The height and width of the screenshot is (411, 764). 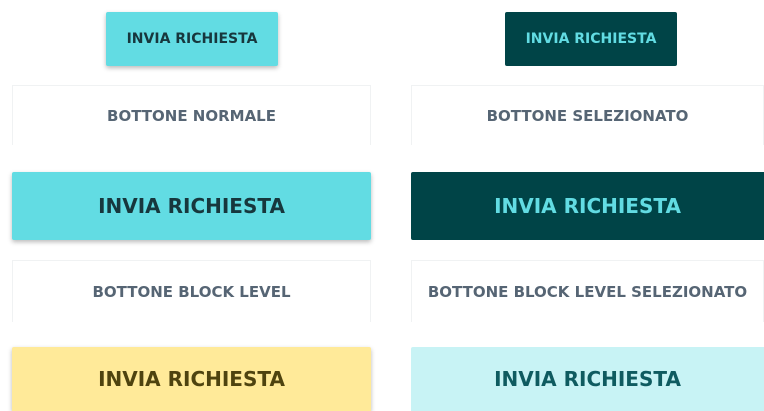 I want to click on caption-block-level-selected-button: BOTTONE BLOCK LEVEL SELEZIONATO, so click(x=587, y=291).